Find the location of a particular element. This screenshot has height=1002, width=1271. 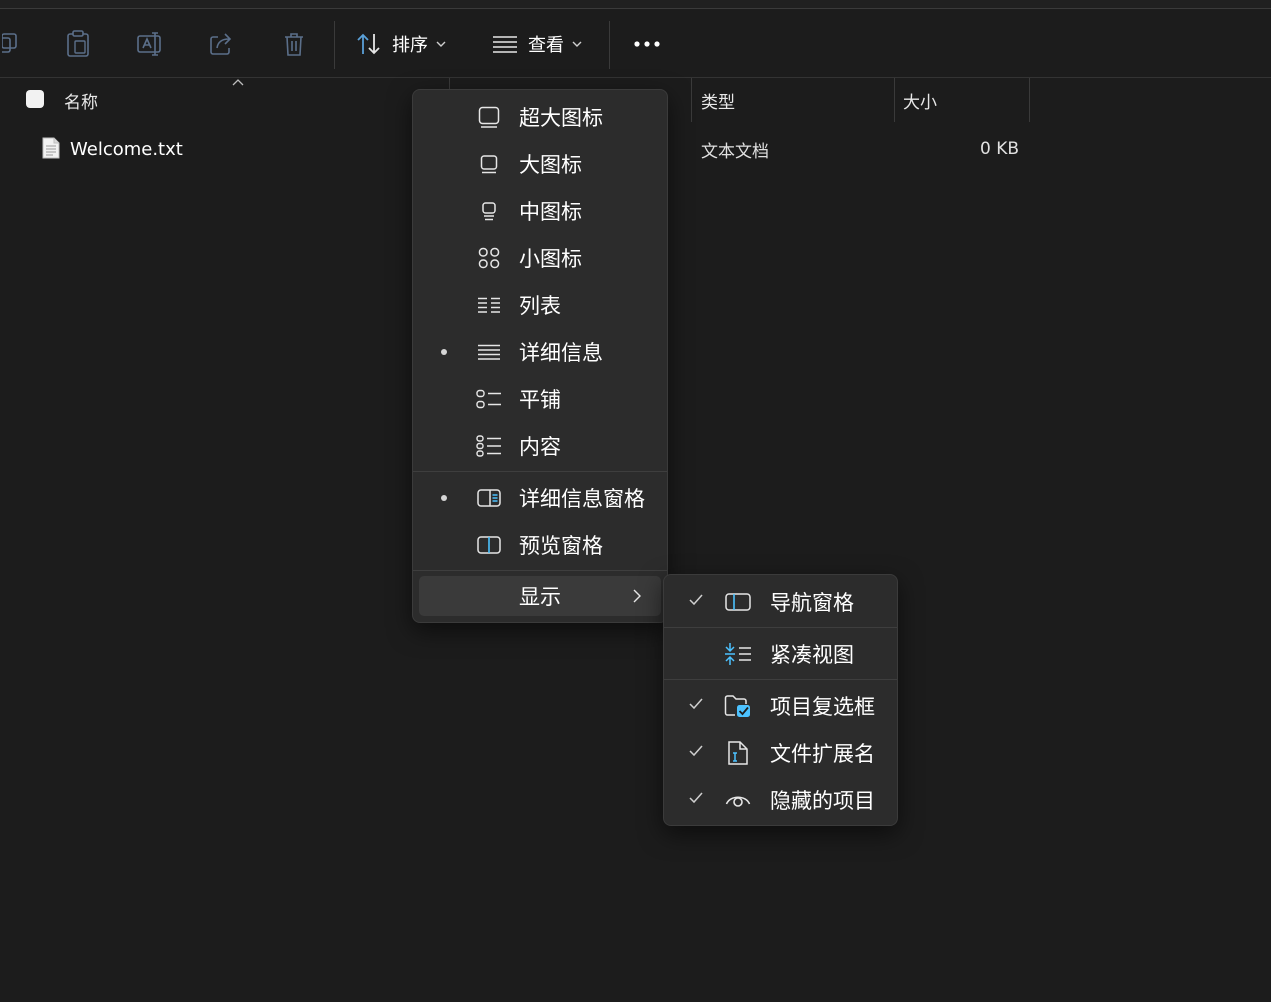

large-icons-icon is located at coordinates (489, 164).